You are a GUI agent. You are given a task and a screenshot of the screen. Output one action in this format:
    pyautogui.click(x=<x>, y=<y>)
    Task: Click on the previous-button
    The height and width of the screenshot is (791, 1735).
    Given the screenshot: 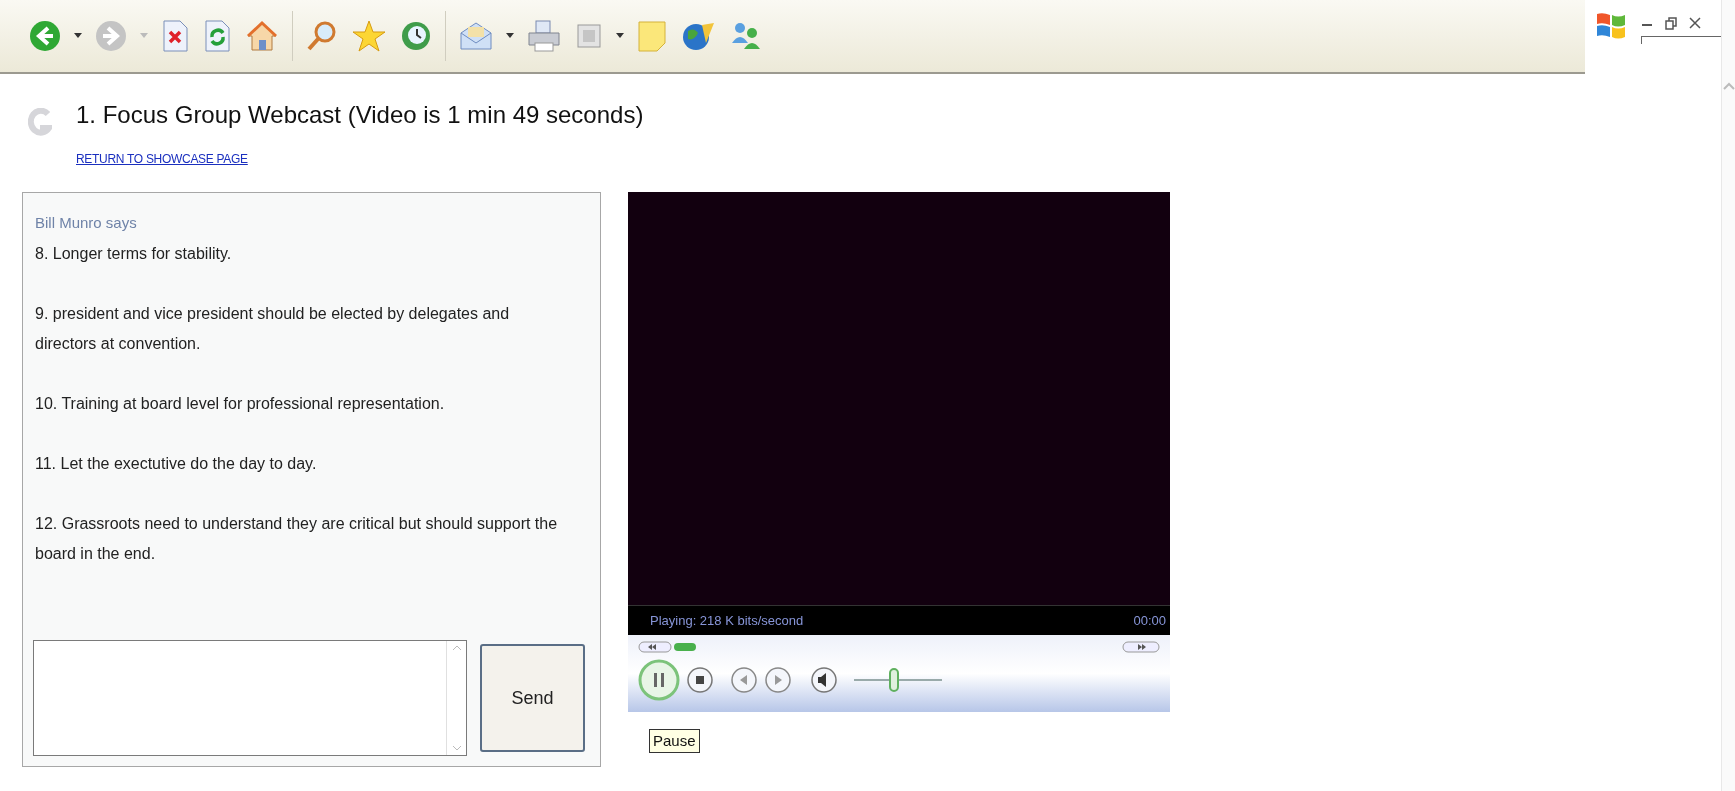 What is the action you would take?
    pyautogui.click(x=744, y=680)
    